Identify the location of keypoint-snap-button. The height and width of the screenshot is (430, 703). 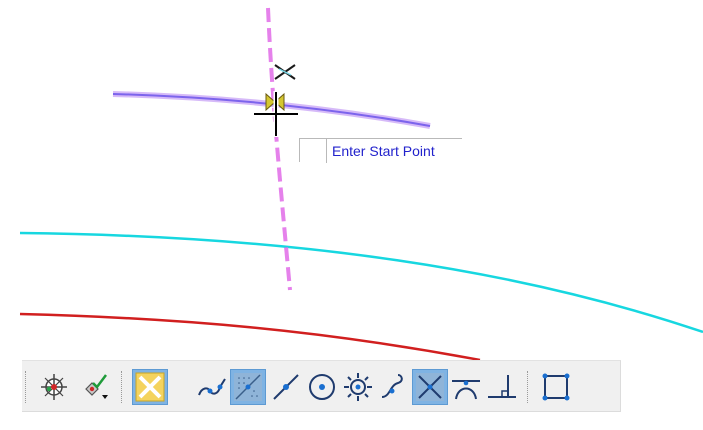
(212, 387).